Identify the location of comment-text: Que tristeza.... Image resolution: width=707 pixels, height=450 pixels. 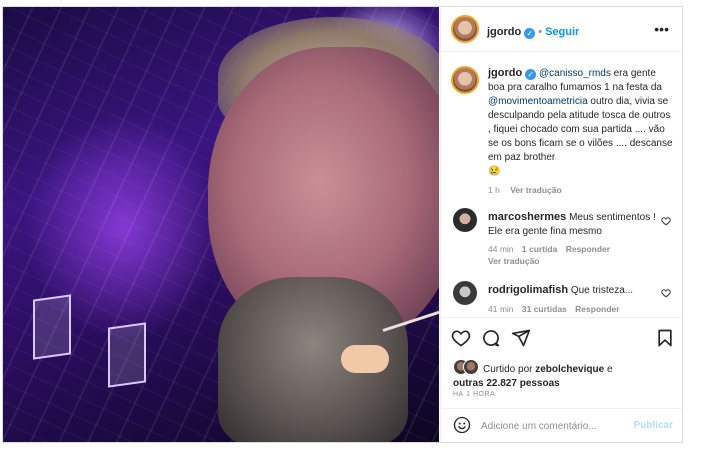
(602, 290).